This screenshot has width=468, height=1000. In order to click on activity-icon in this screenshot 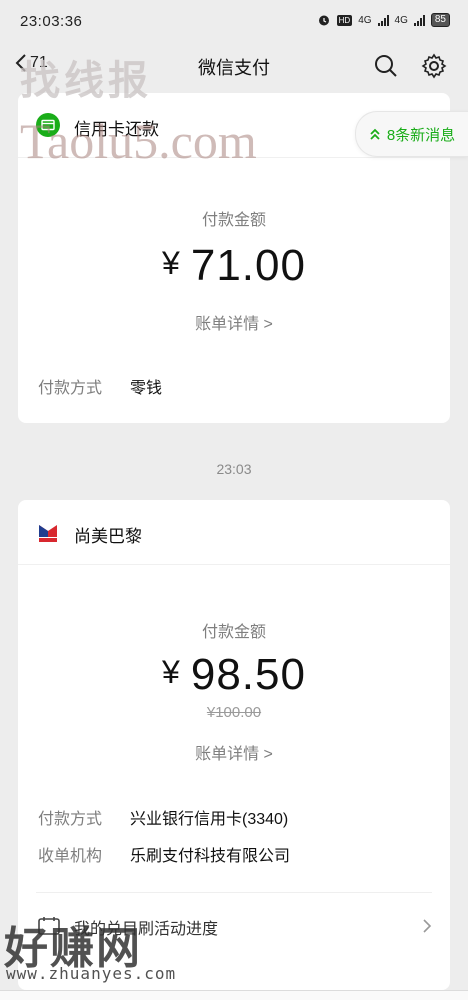, I will do `click(49, 926)`.